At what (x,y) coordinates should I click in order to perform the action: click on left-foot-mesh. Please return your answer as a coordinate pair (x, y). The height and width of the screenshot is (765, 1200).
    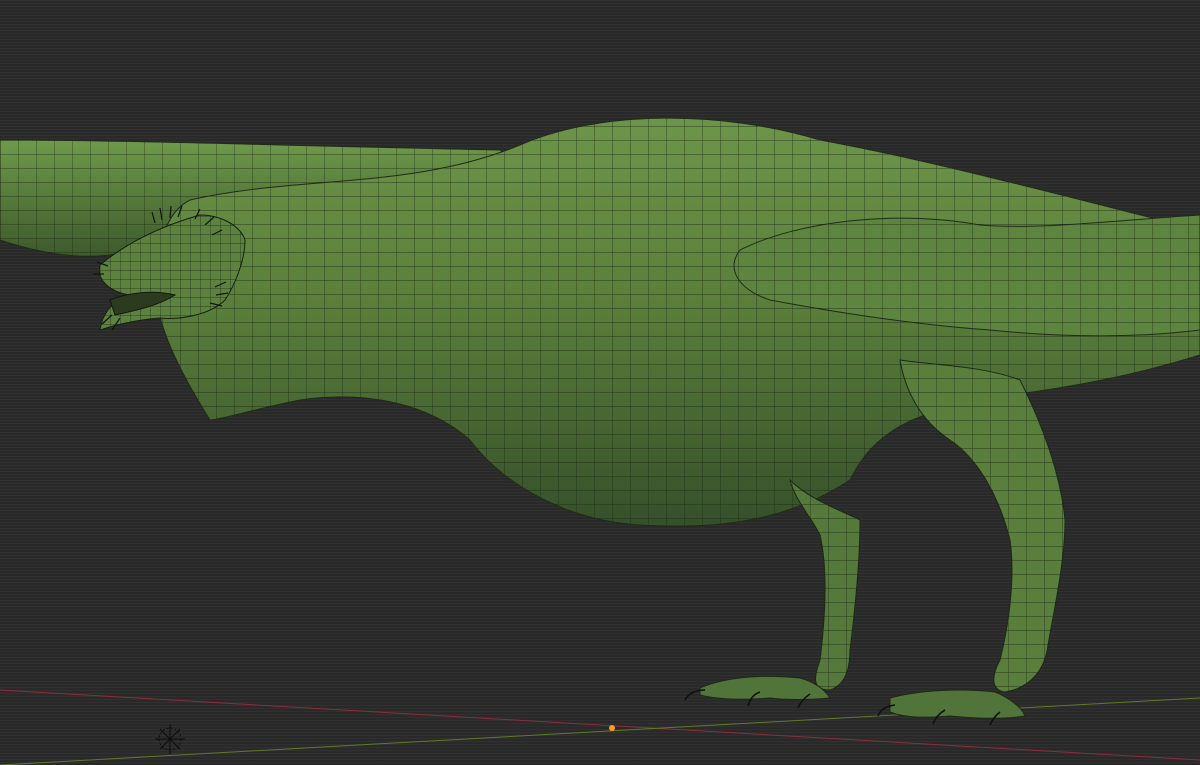
    Looking at the image, I should click on (765, 687).